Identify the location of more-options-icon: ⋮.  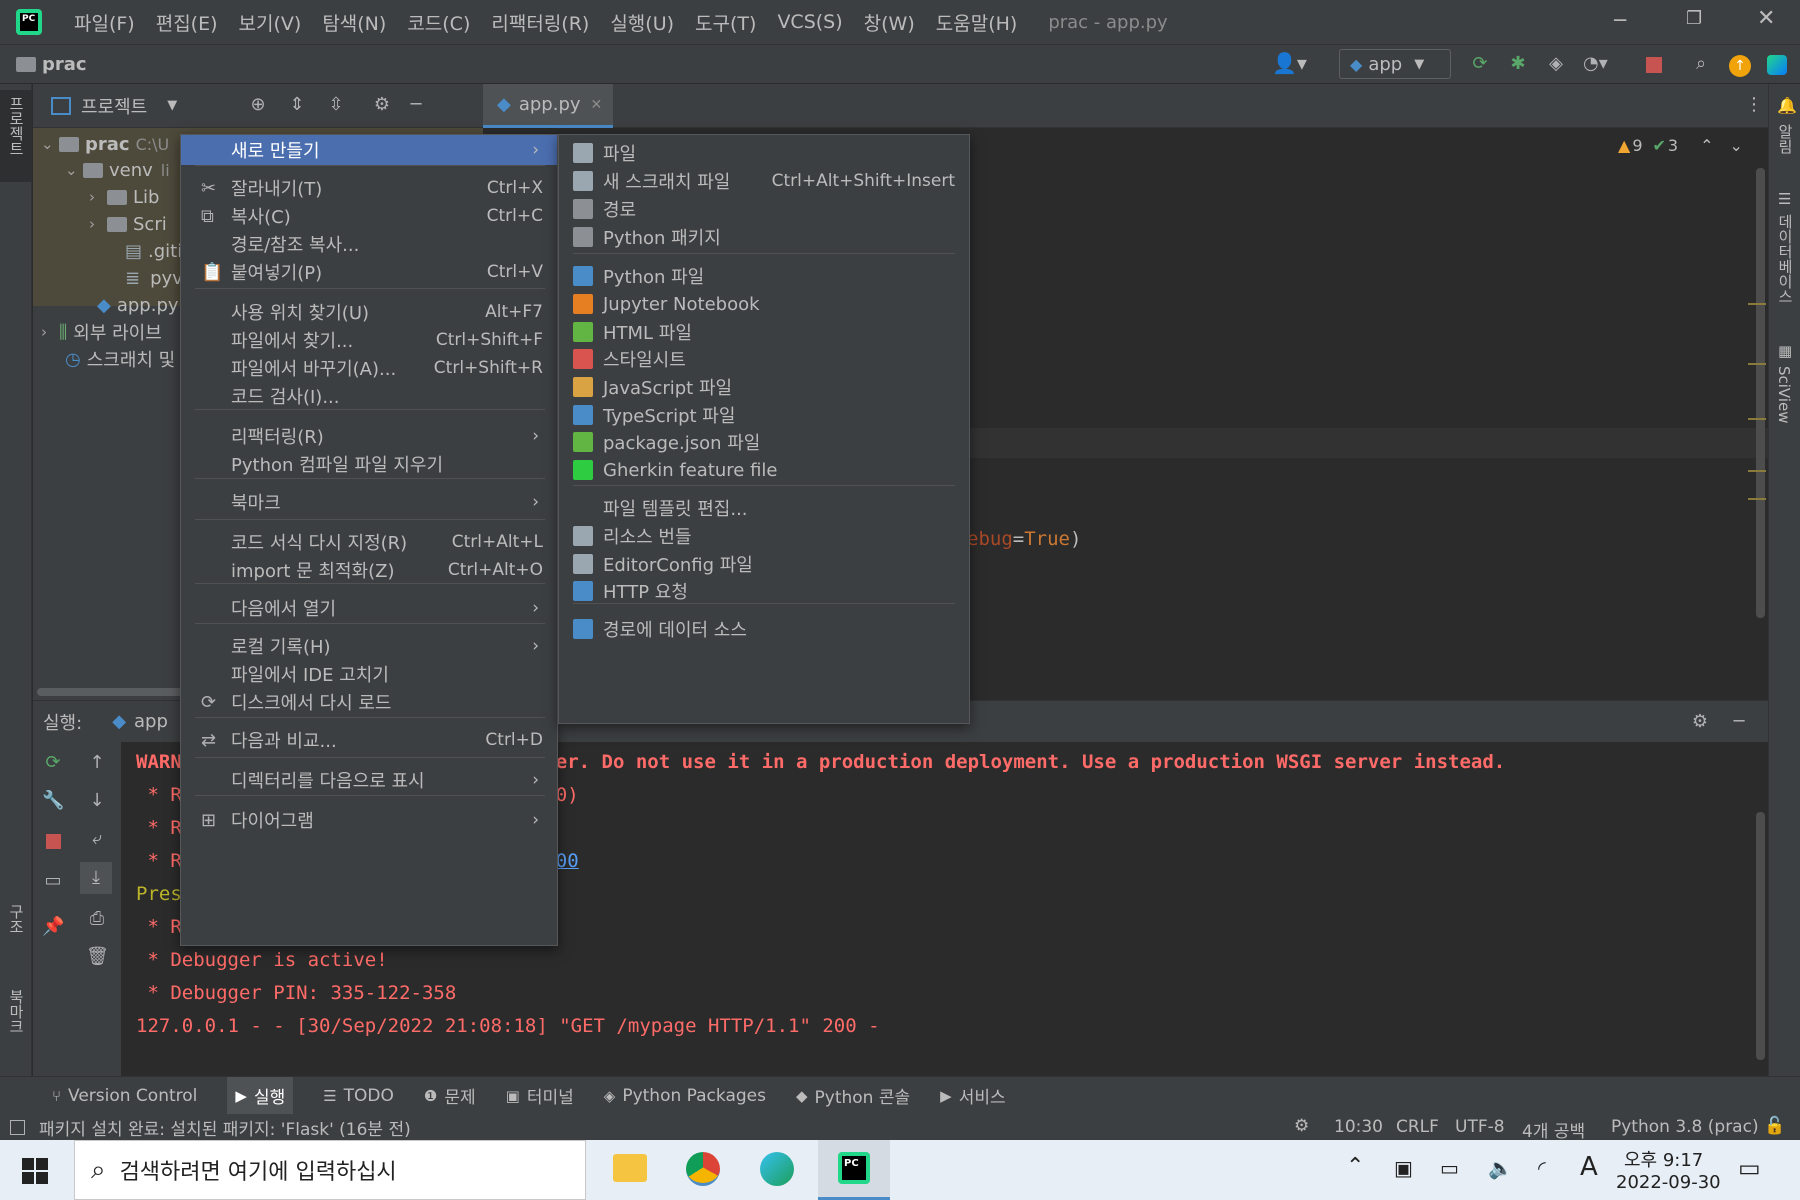
(1754, 104).